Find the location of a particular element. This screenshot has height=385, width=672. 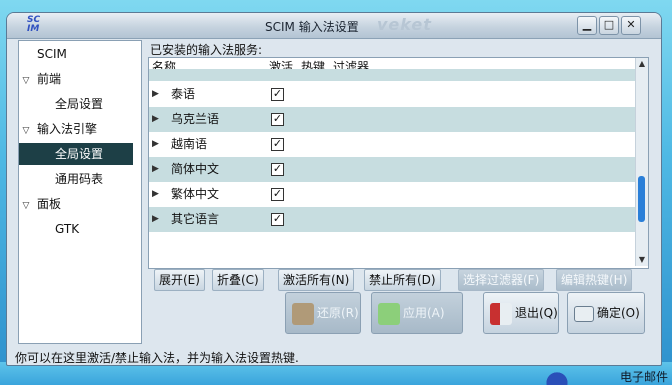

settings-tree: SCIM ▽ 前端 全局设置 ▽ 输入法引擎 全局设置 通用码表 ▽ 面板 GTK is located at coordinates (80, 192).